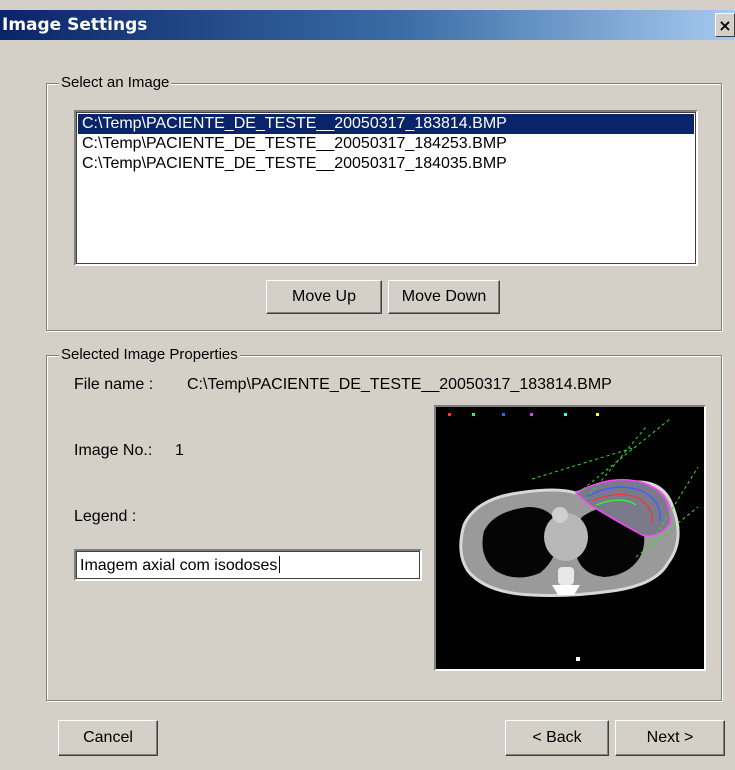  I want to click on image-number-label: Image No.:, so click(113, 450).